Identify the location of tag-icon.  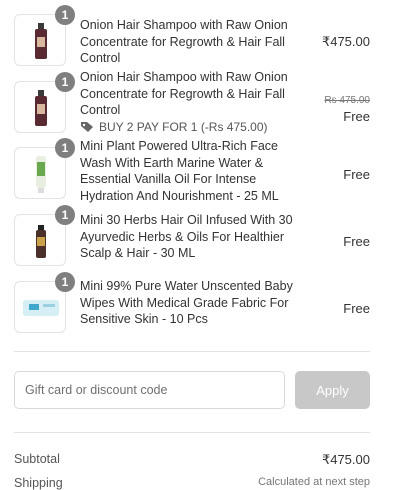
(87, 127).